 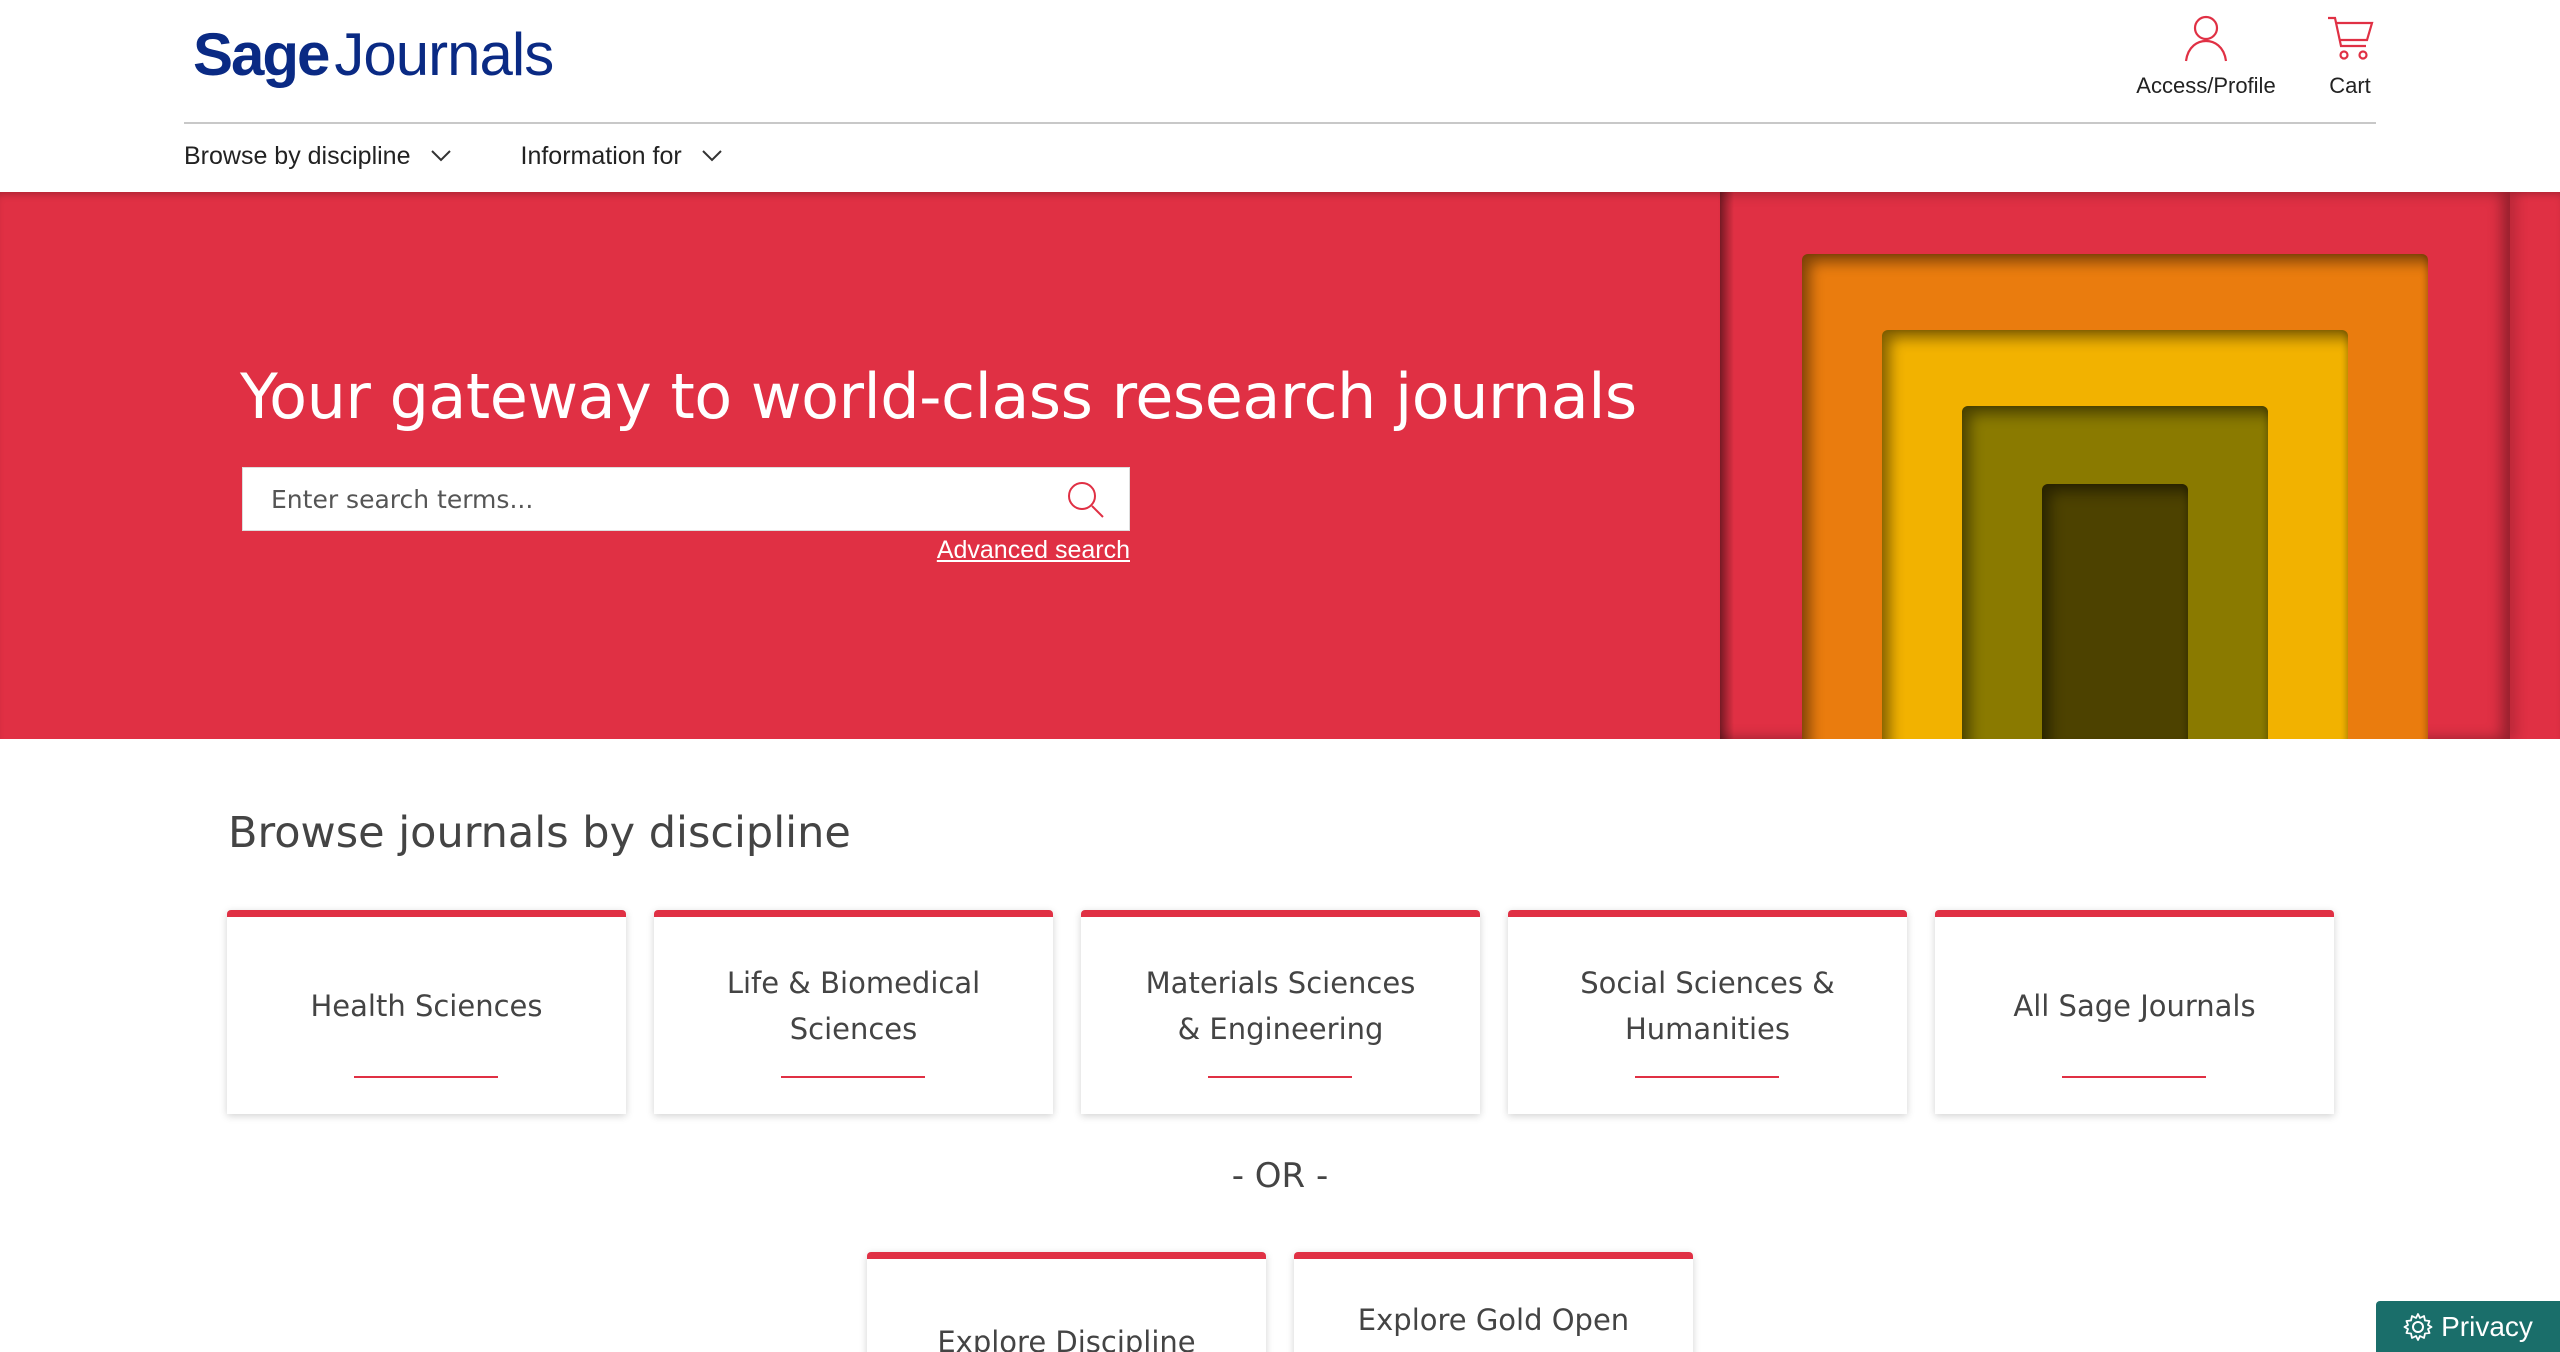 I want to click on advanced-search-link: Advanced search, so click(x=1031, y=550).